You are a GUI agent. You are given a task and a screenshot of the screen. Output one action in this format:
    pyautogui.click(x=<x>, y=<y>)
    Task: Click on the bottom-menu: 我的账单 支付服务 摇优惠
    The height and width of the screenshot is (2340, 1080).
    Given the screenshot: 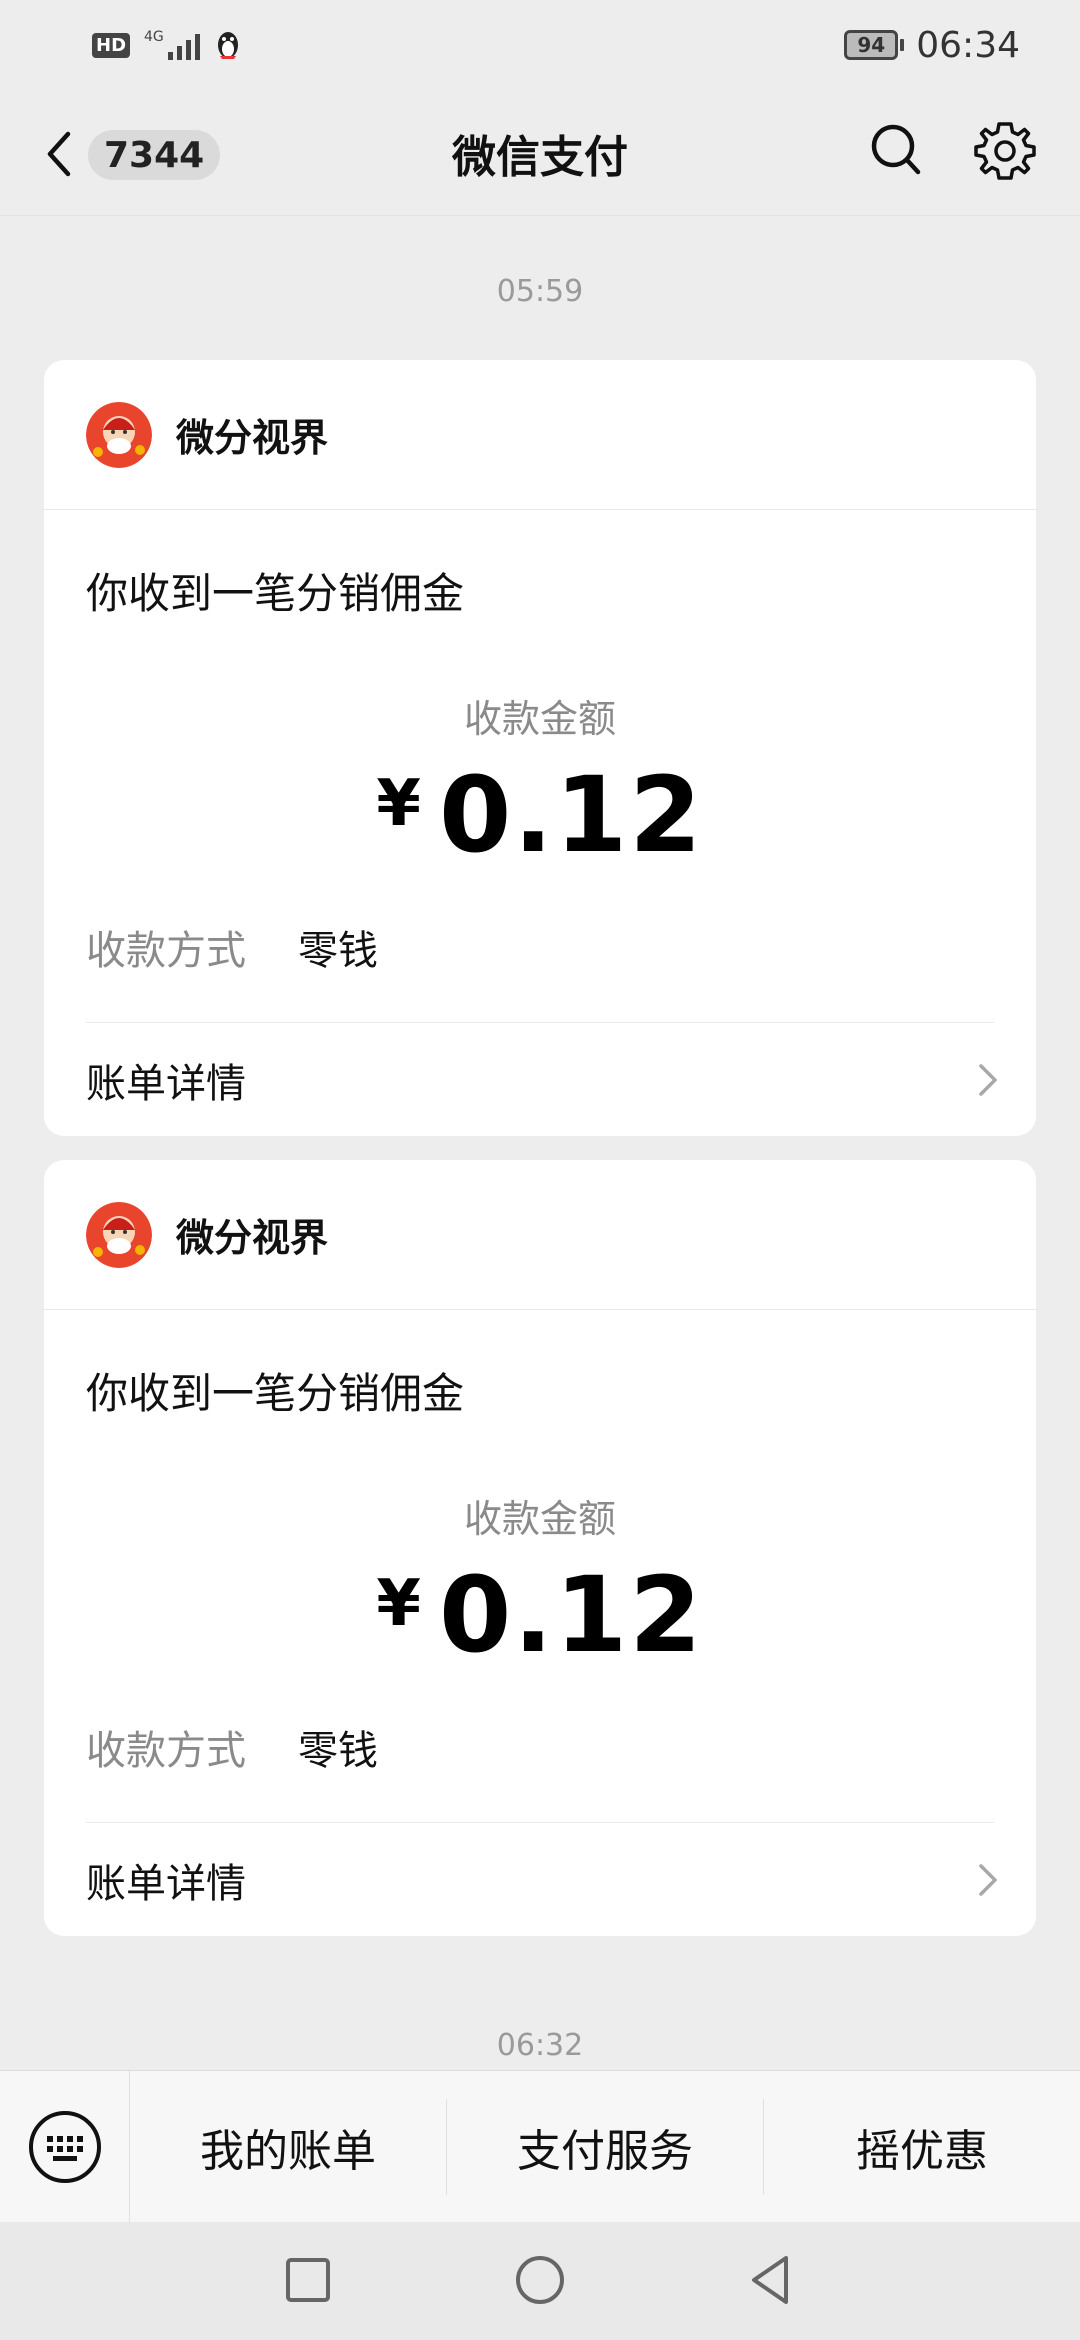 What is the action you would take?
    pyautogui.click(x=540, y=2146)
    